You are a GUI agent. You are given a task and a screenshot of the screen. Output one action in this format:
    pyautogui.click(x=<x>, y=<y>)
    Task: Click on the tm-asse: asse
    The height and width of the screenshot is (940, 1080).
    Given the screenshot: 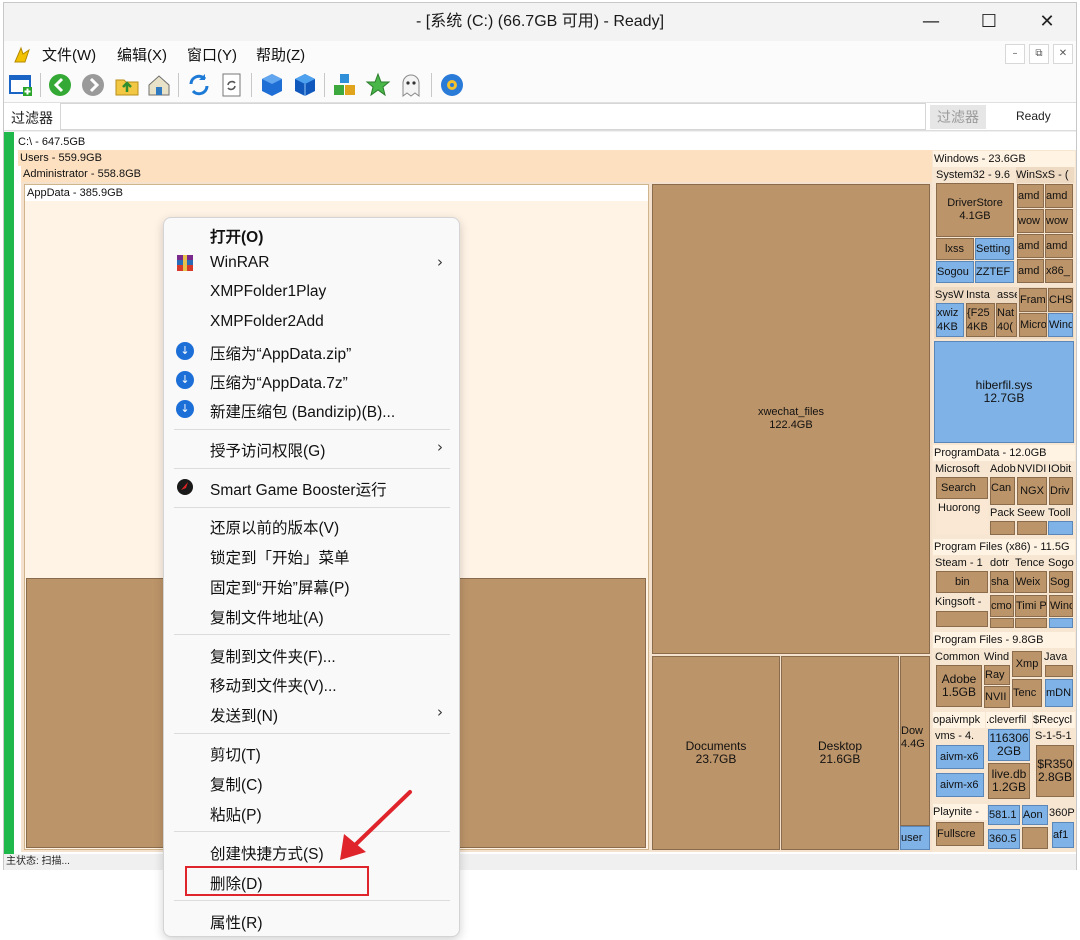 What is the action you would take?
    pyautogui.click(x=1007, y=295)
    